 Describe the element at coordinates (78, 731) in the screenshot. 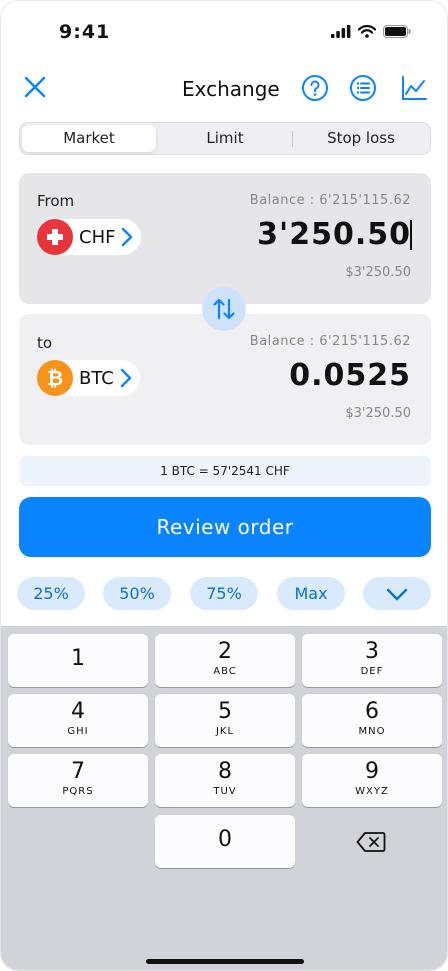

I see `key-letters: GHI` at that location.